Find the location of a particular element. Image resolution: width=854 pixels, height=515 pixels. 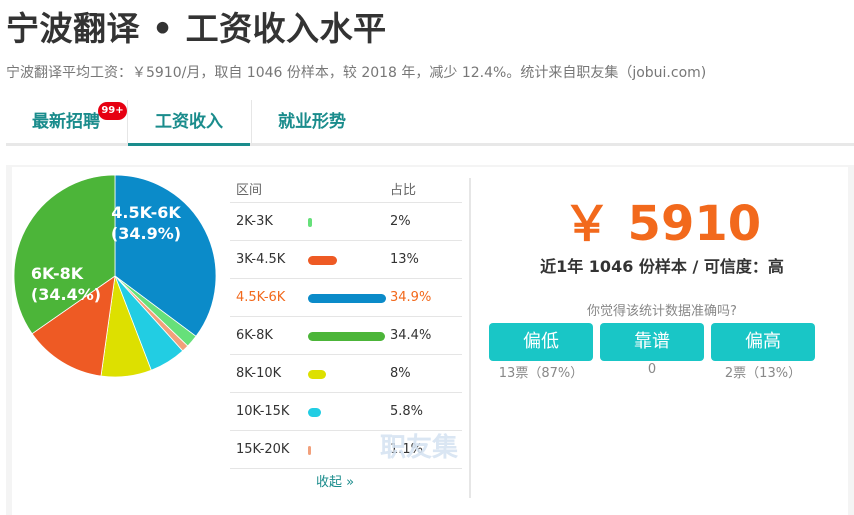

page-title: 宁波翻译 • 工资收入水平 is located at coordinates (196, 28).